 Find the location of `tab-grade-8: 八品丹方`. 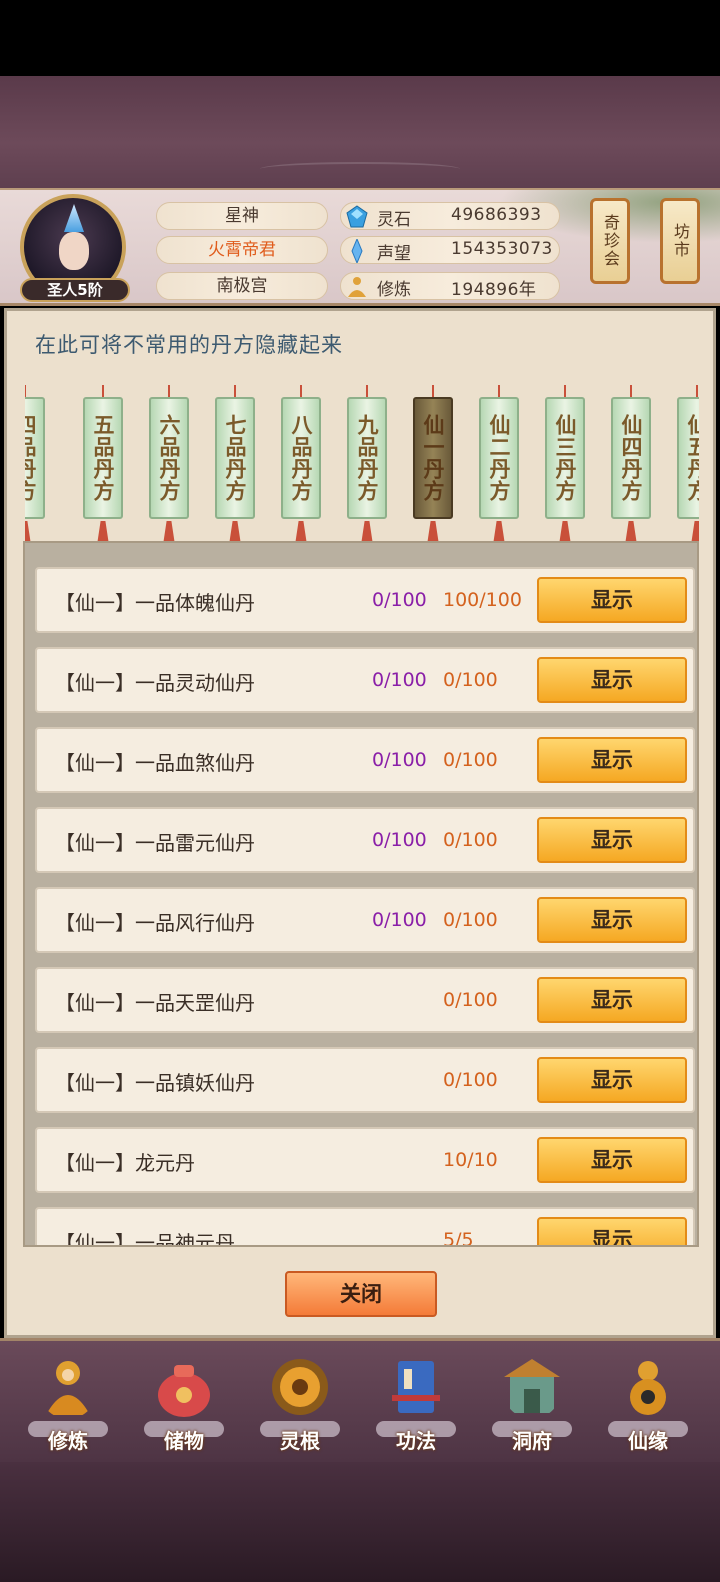

tab-grade-8: 八品丹方 is located at coordinates (301, 464).